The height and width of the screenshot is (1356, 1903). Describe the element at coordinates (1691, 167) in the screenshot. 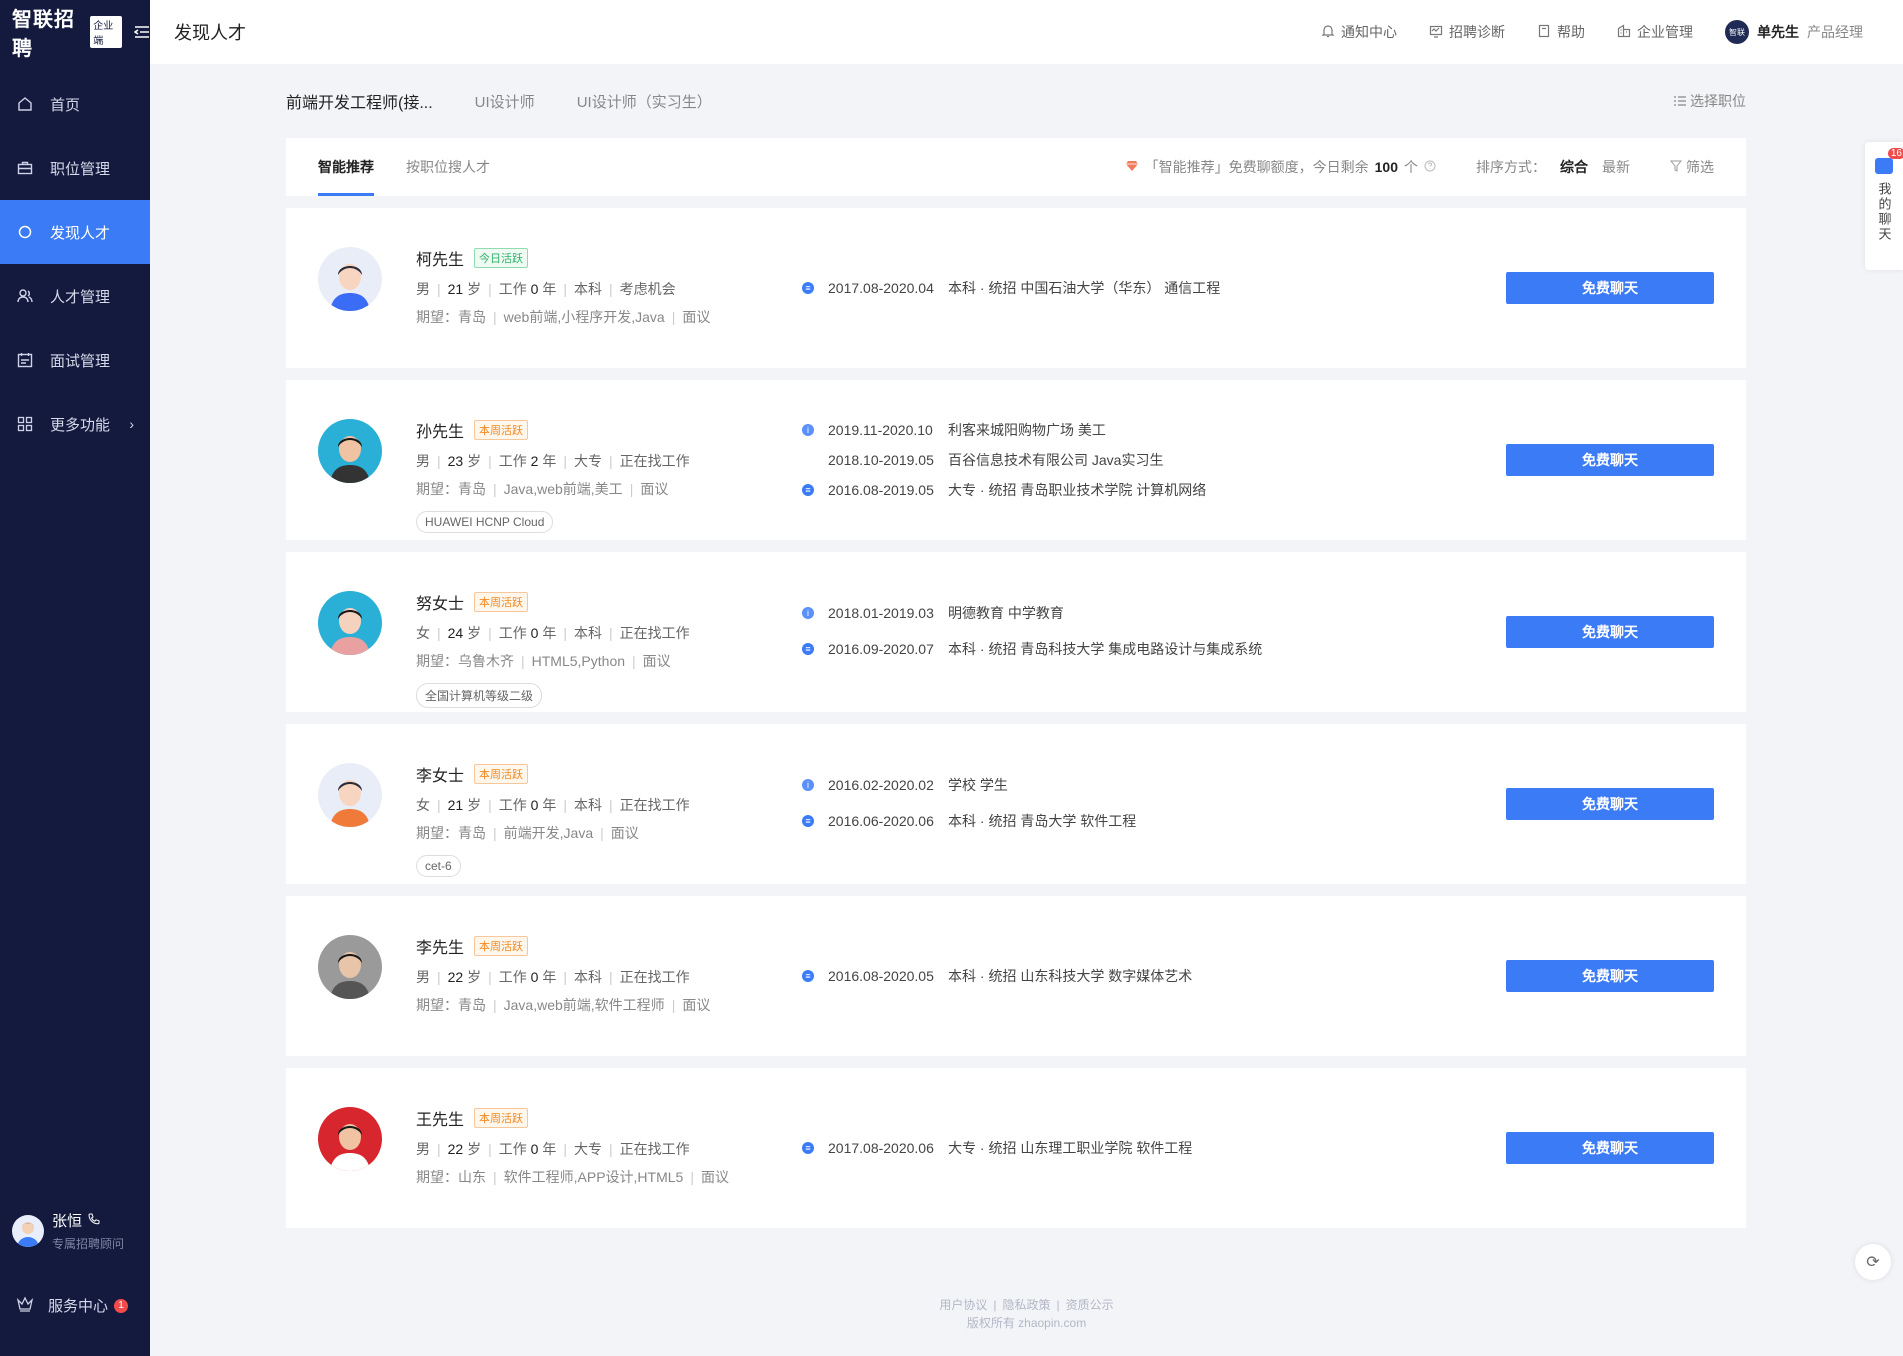

I see `filter-button: 筛选` at that location.